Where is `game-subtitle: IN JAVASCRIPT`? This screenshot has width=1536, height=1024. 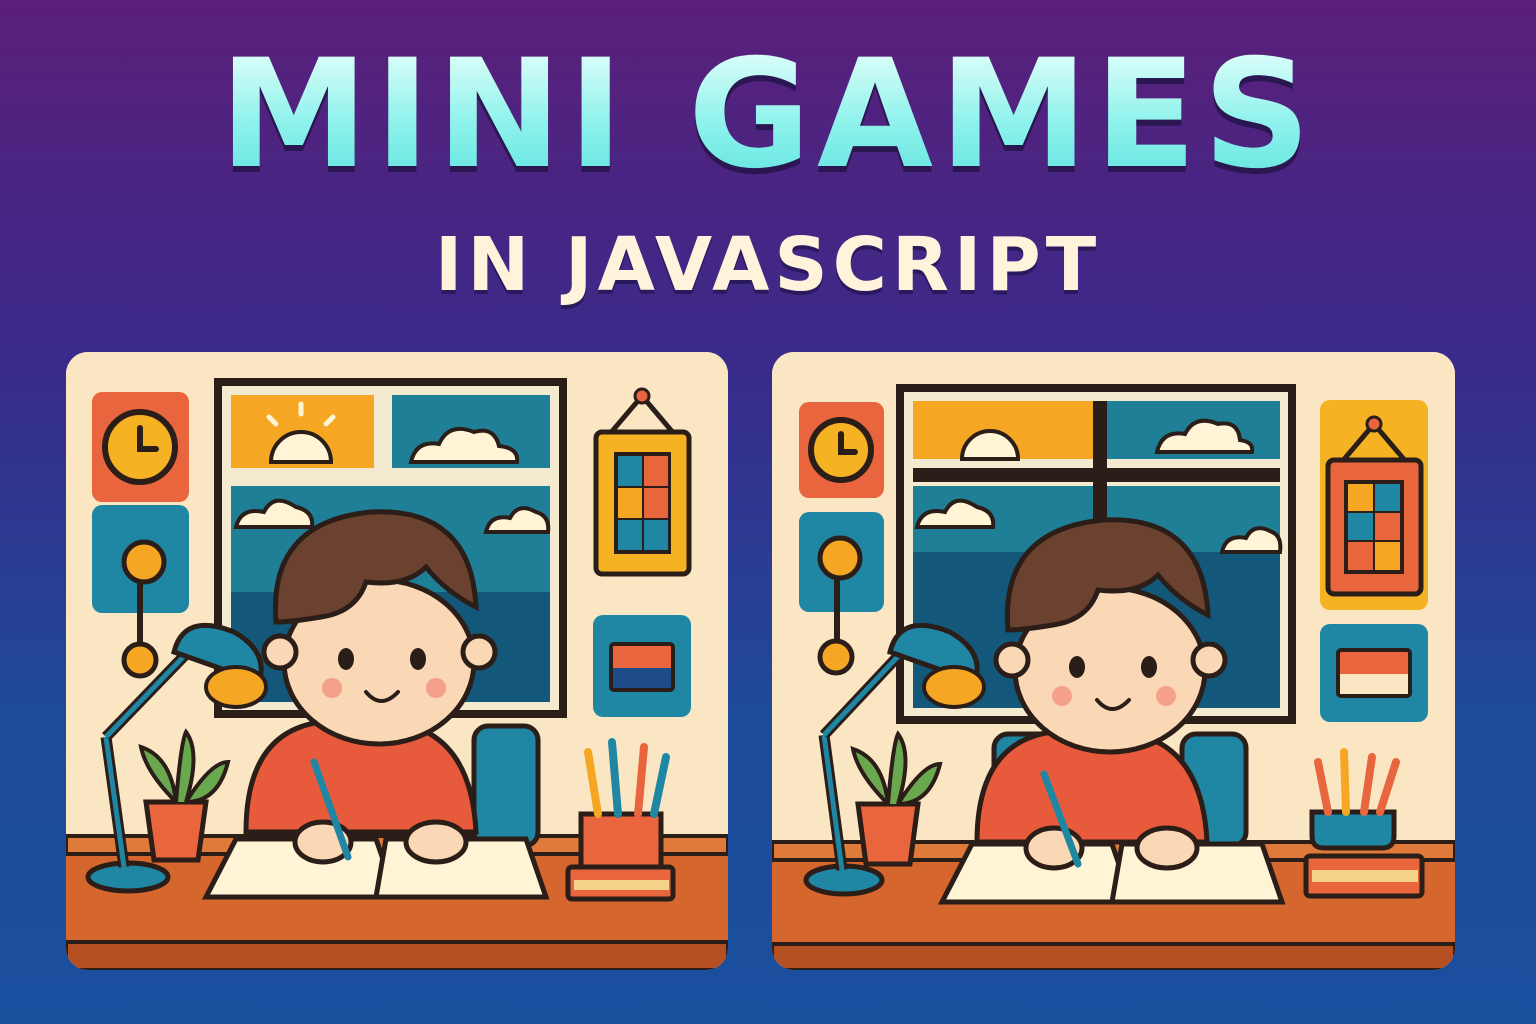 game-subtitle: IN JAVASCRIPT is located at coordinates (768, 265).